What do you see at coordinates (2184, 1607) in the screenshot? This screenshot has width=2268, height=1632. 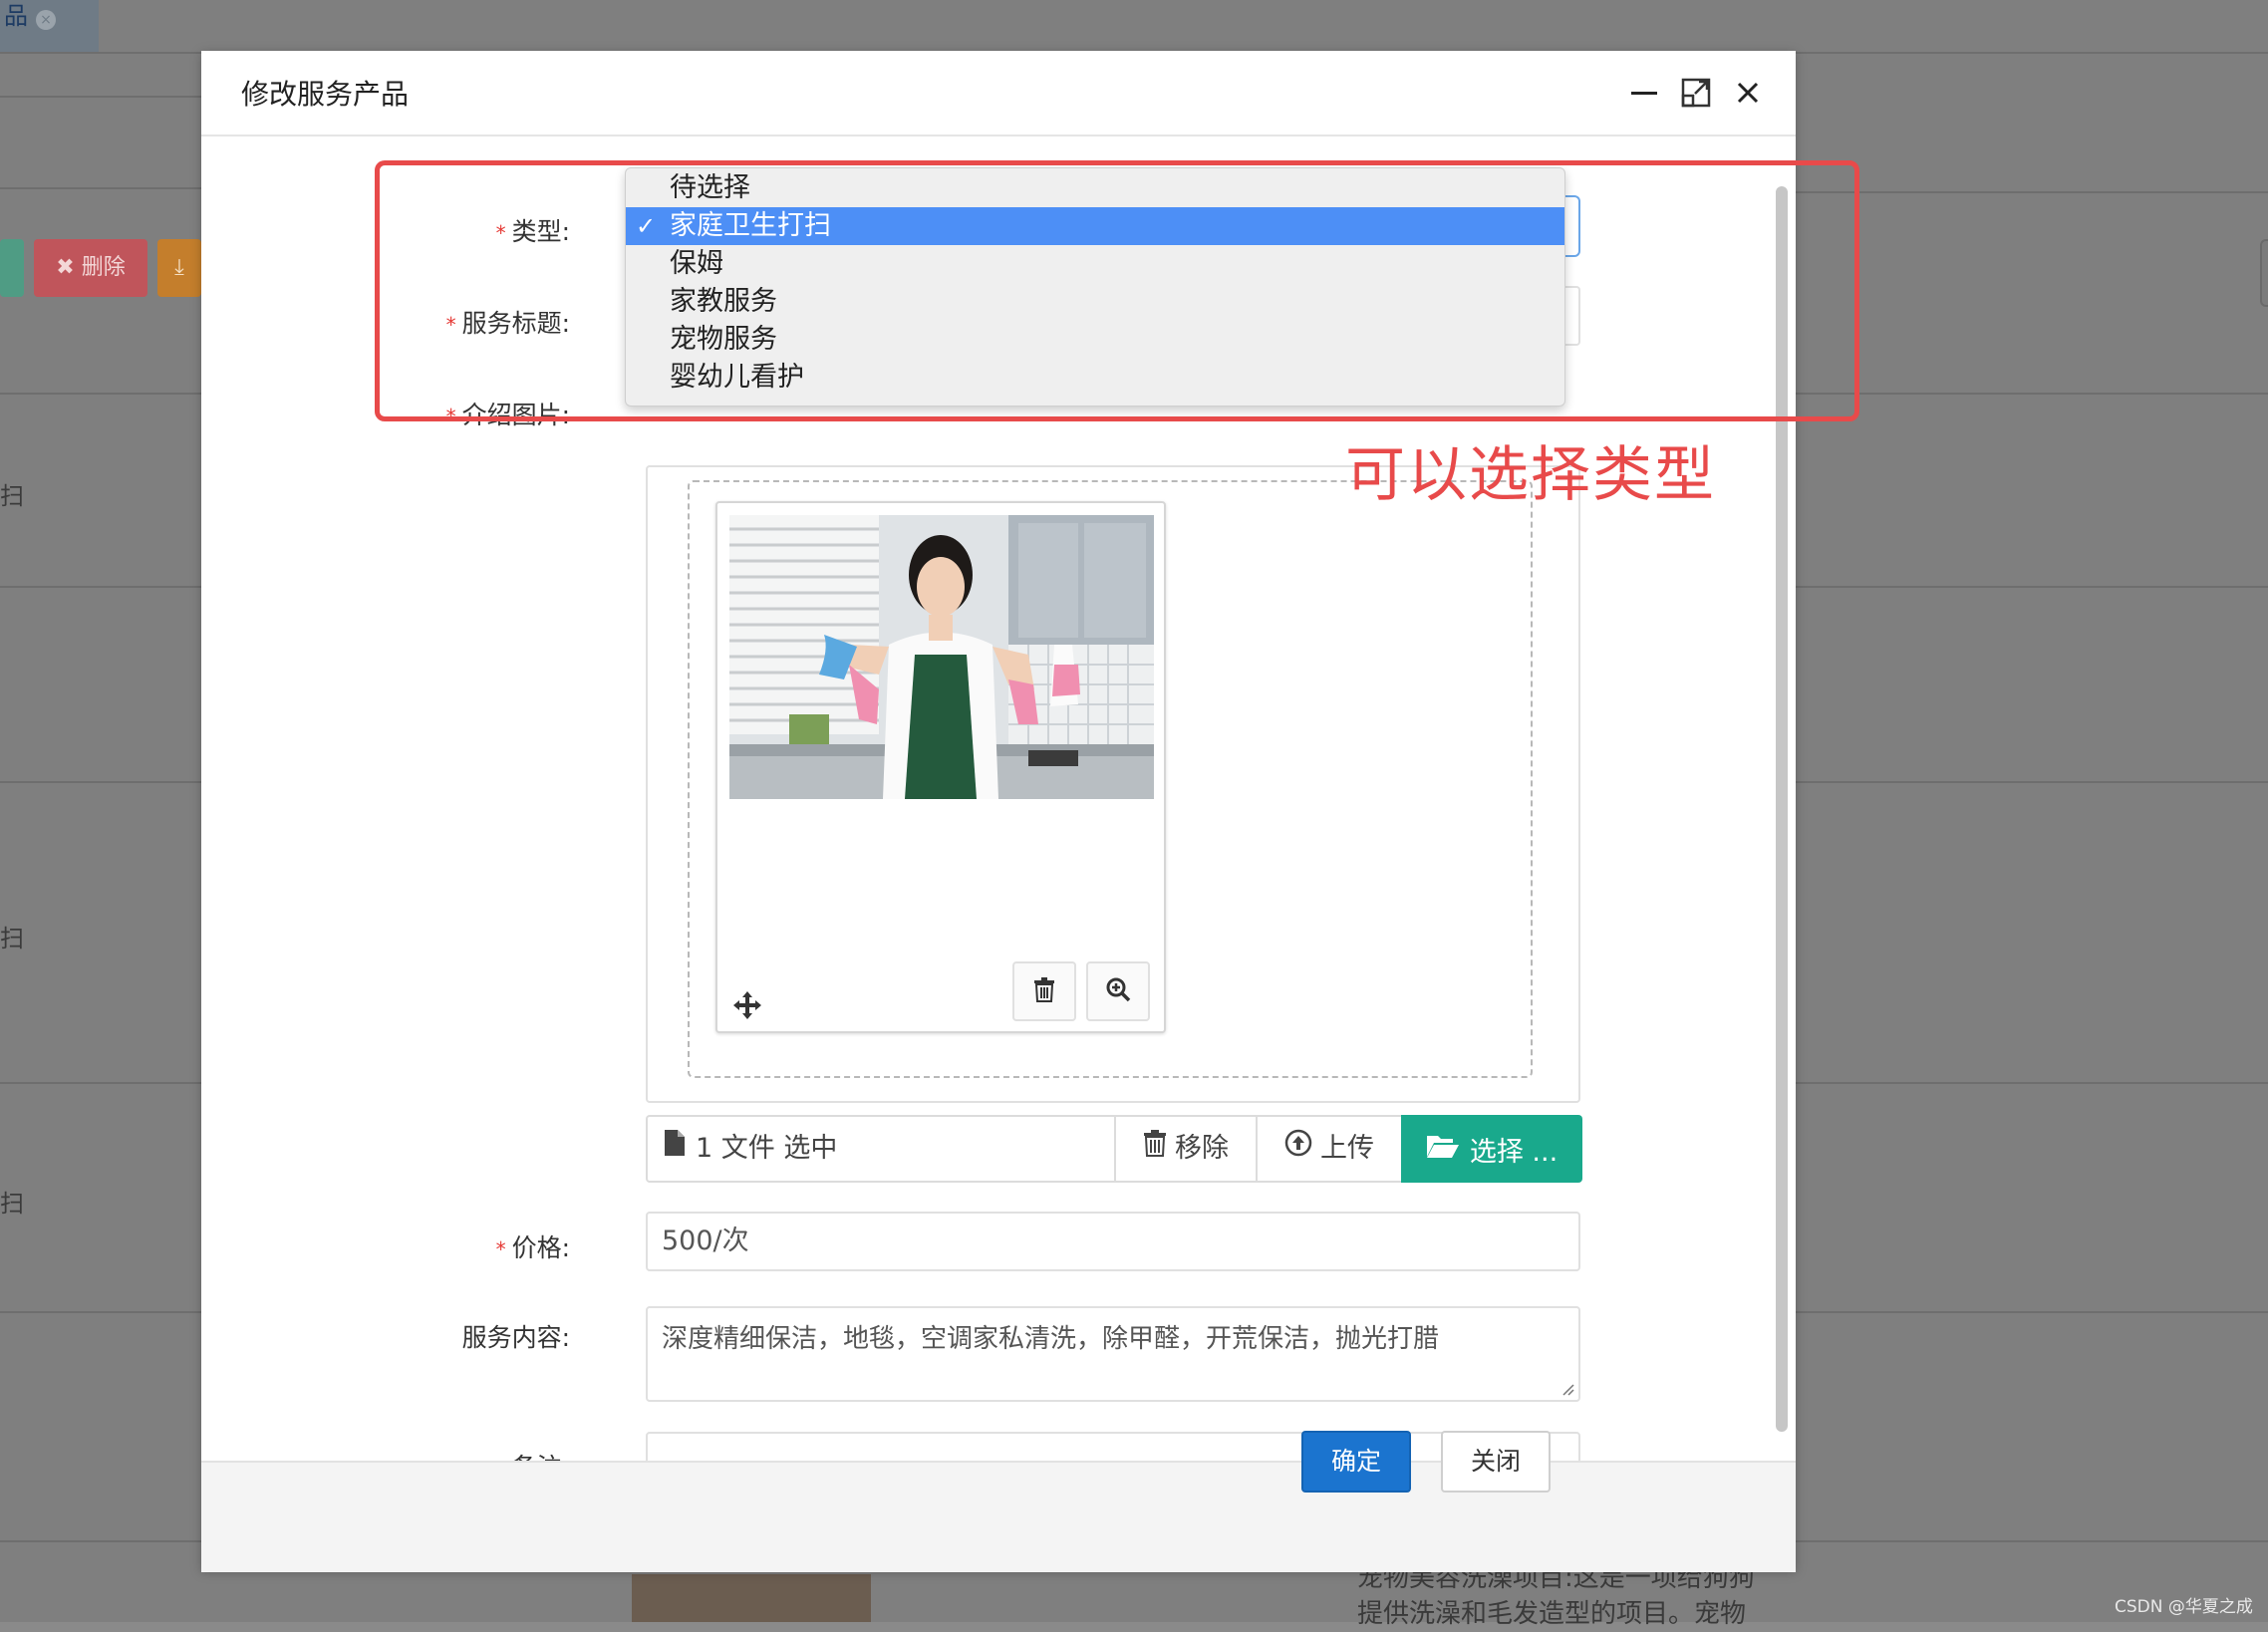 I see `watermark: CSDN @华夏之成` at bounding box center [2184, 1607].